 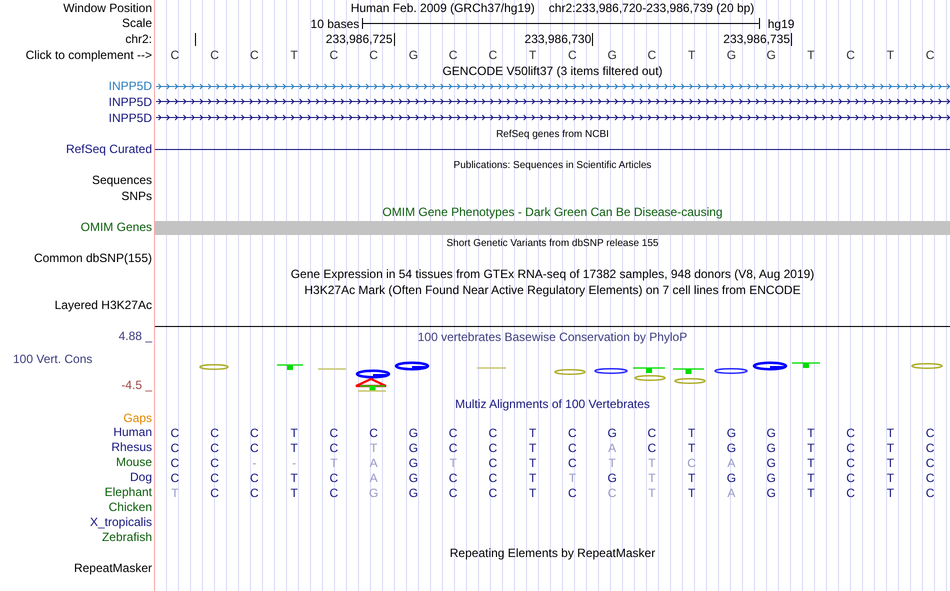 I want to click on track-title: Gene Expression in 54 tissues from GTEx RNA-seq of 17382 samples, 948 donors (V8, Aug 2019), so click(x=552, y=274).